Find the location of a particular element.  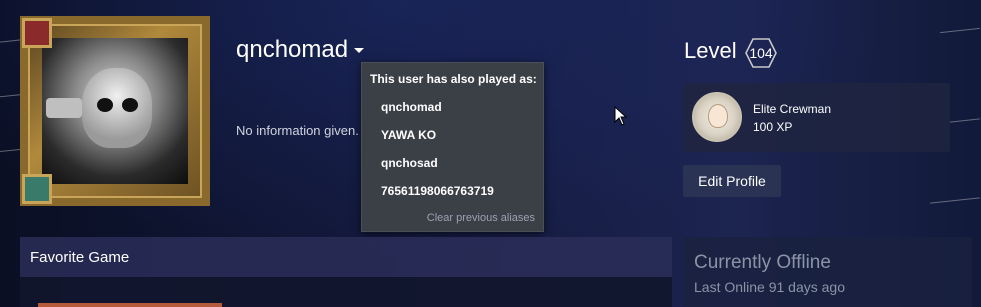

last-online-text: Last Online 91 days ago is located at coordinates (769, 287).